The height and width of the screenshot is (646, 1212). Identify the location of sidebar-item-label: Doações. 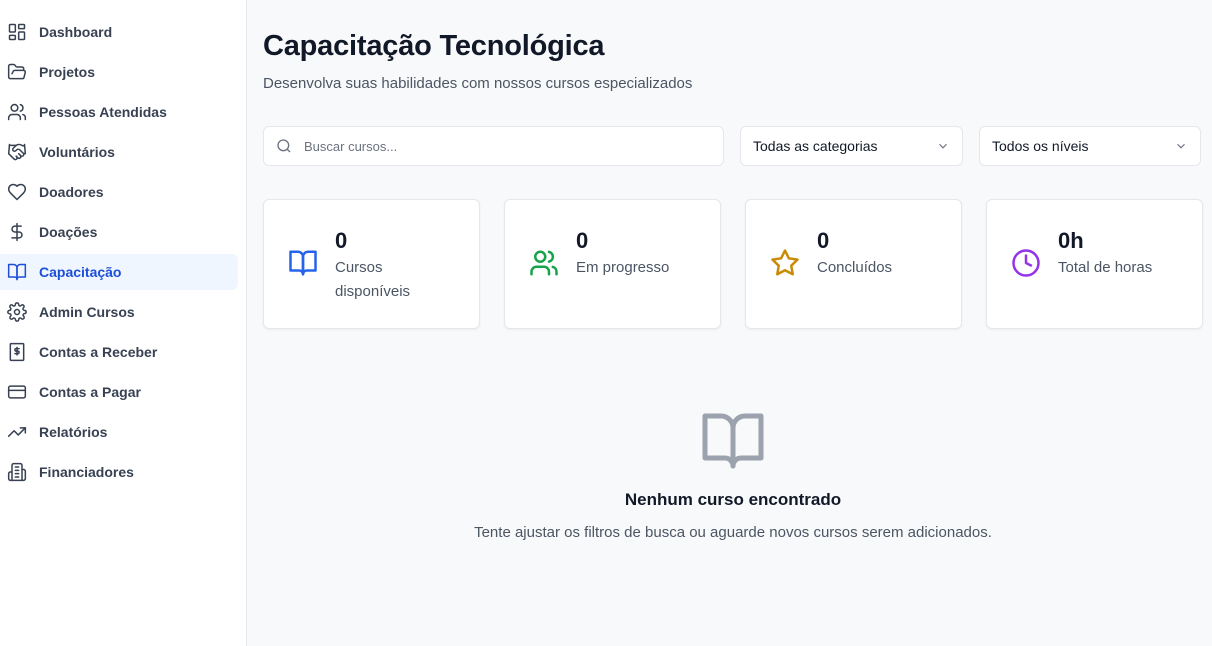
(68, 232).